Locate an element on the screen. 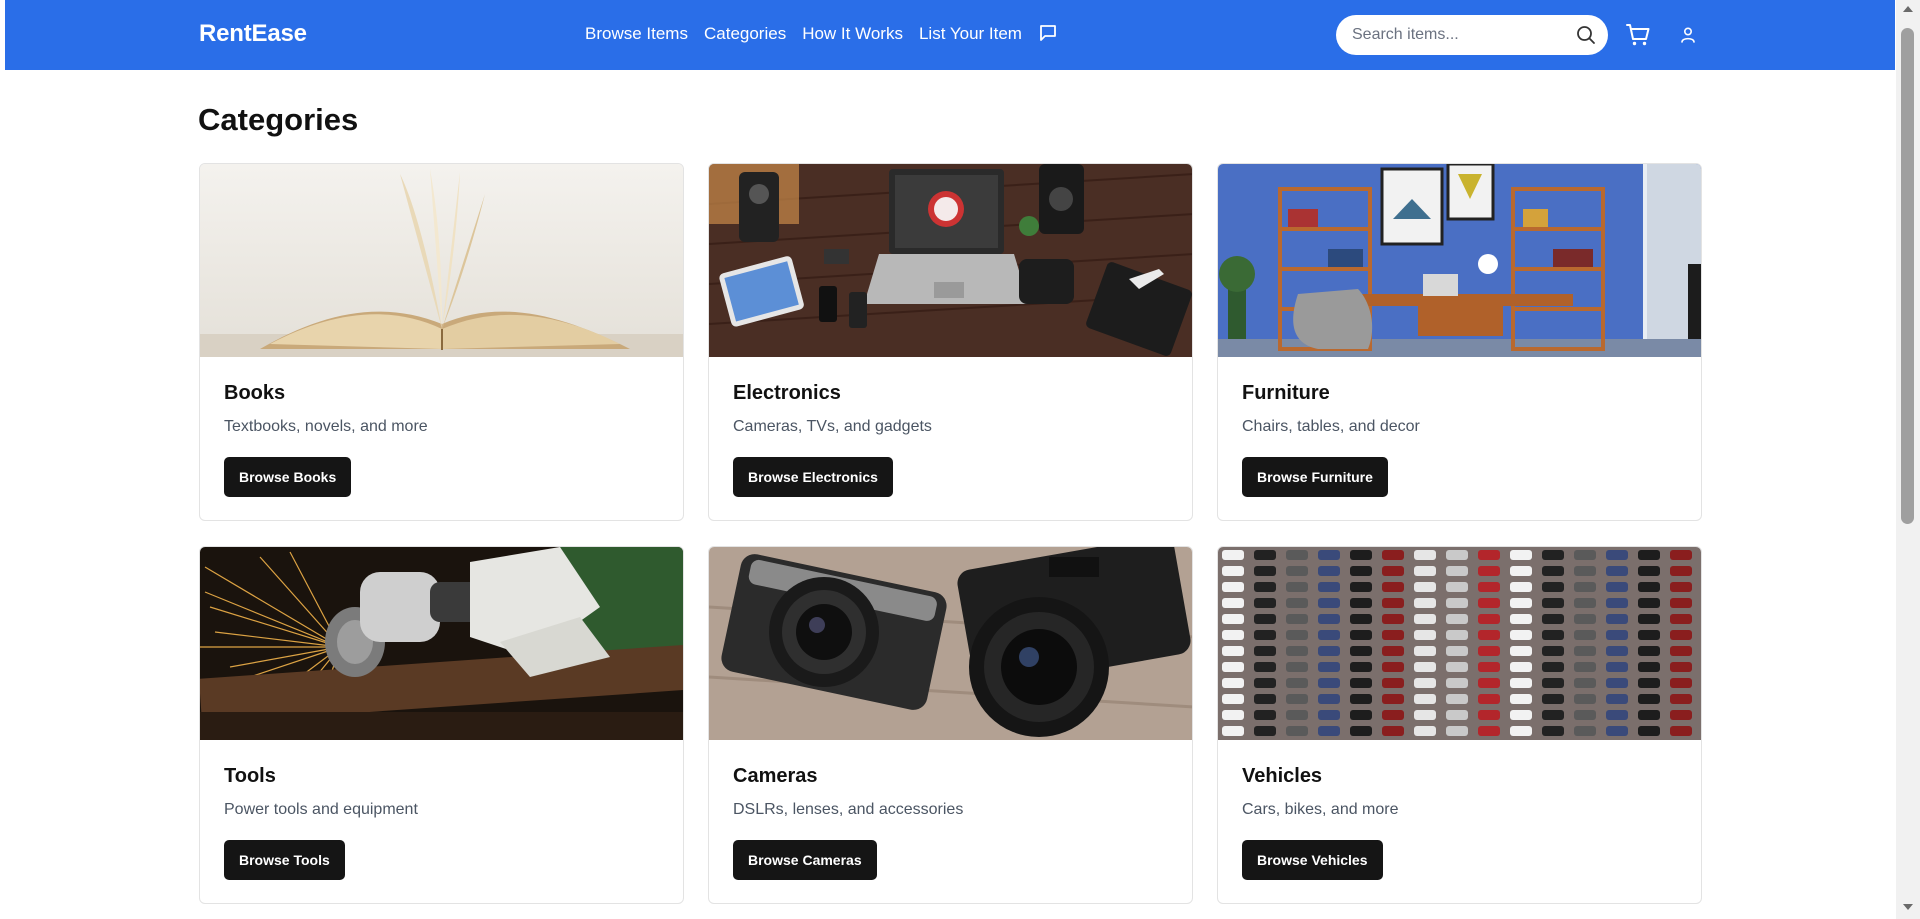  card-description: Textbooks, novels, and more is located at coordinates (326, 426).